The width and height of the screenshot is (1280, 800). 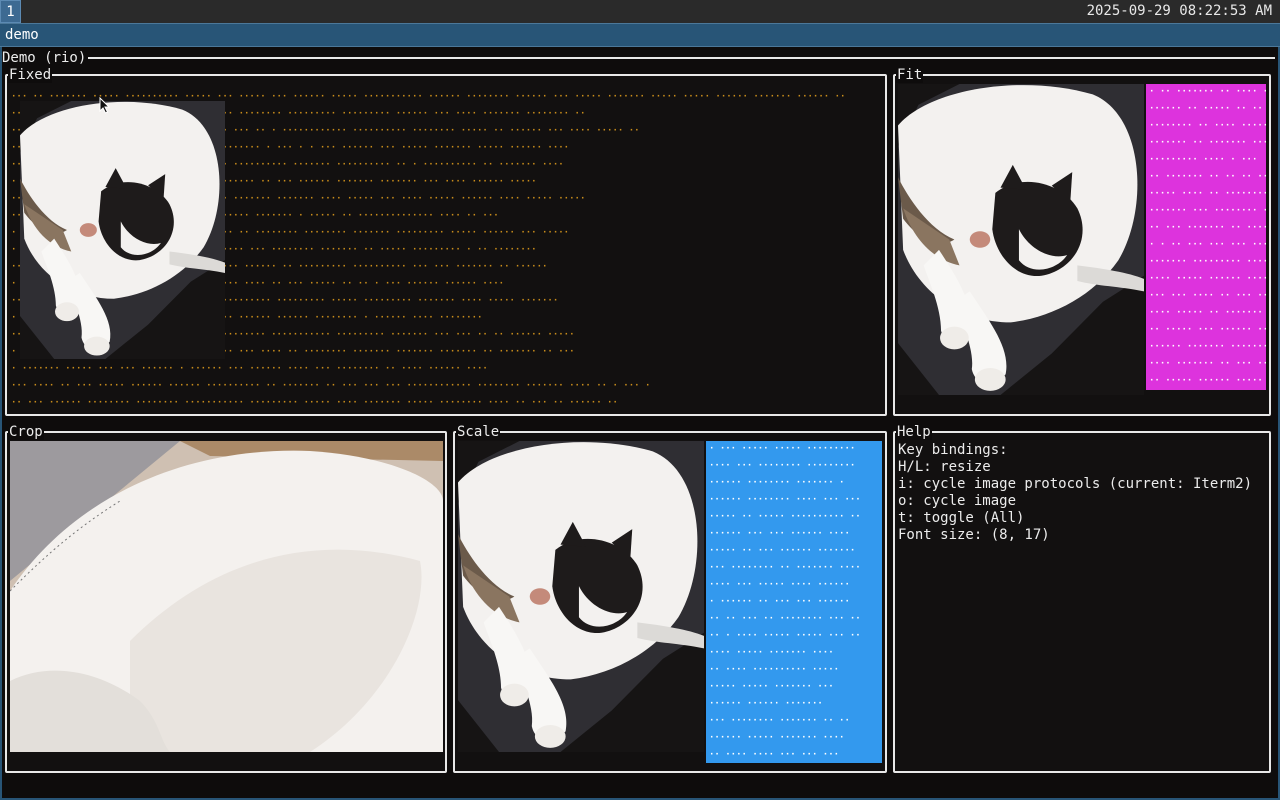 What do you see at coordinates (638, 58) in the screenshot?
I see `app-border` at bounding box center [638, 58].